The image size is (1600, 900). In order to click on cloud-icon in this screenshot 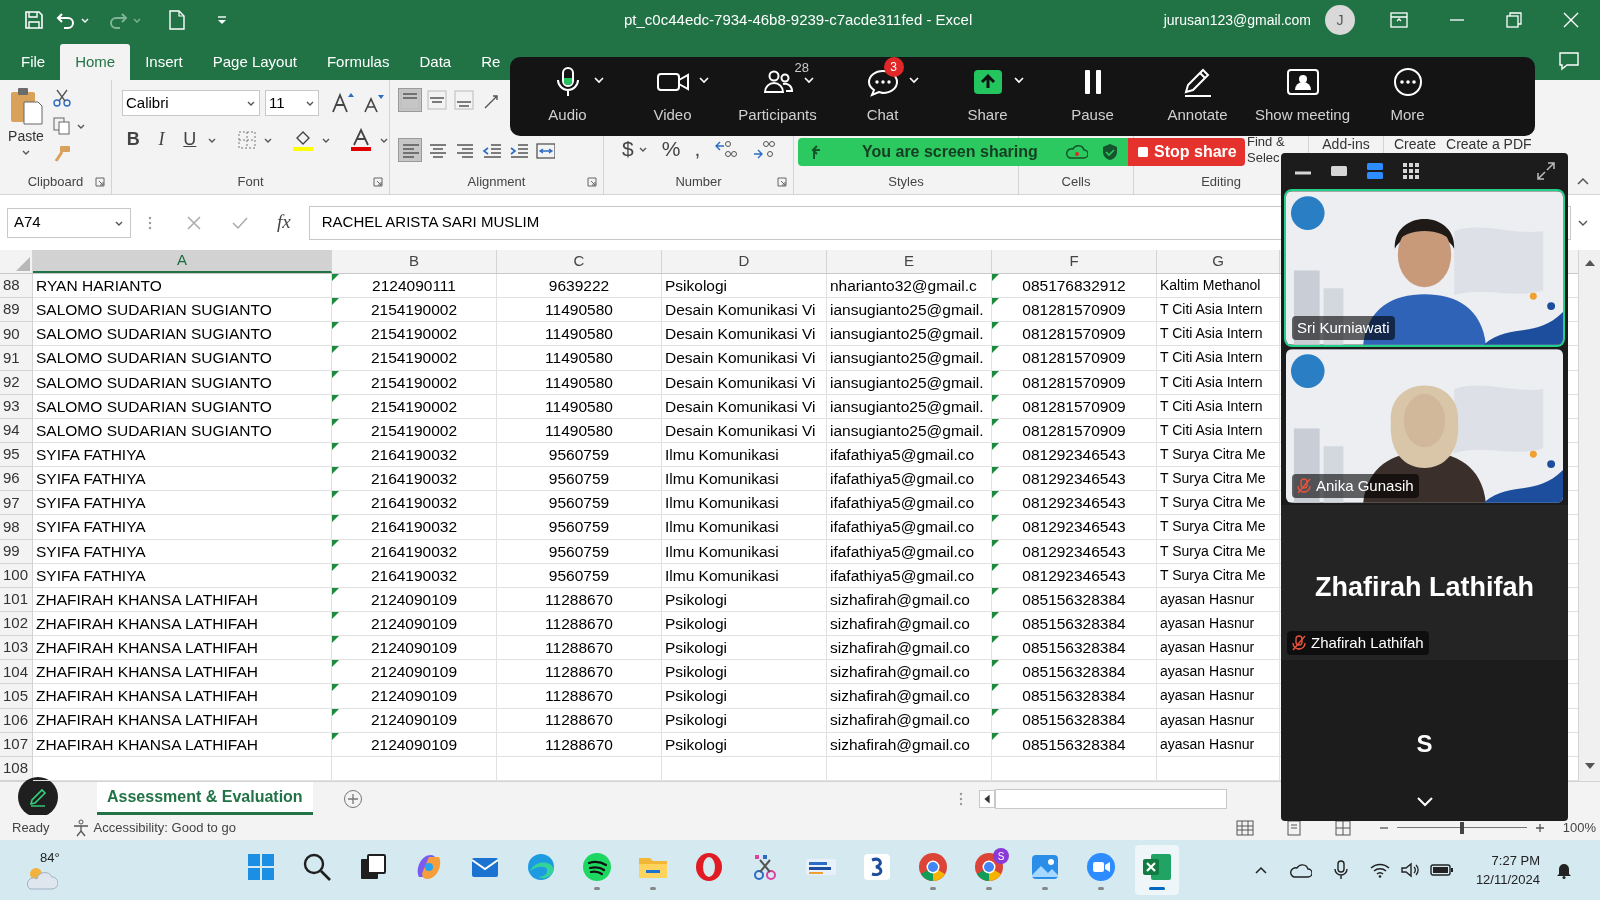, I will do `click(1300, 870)`.